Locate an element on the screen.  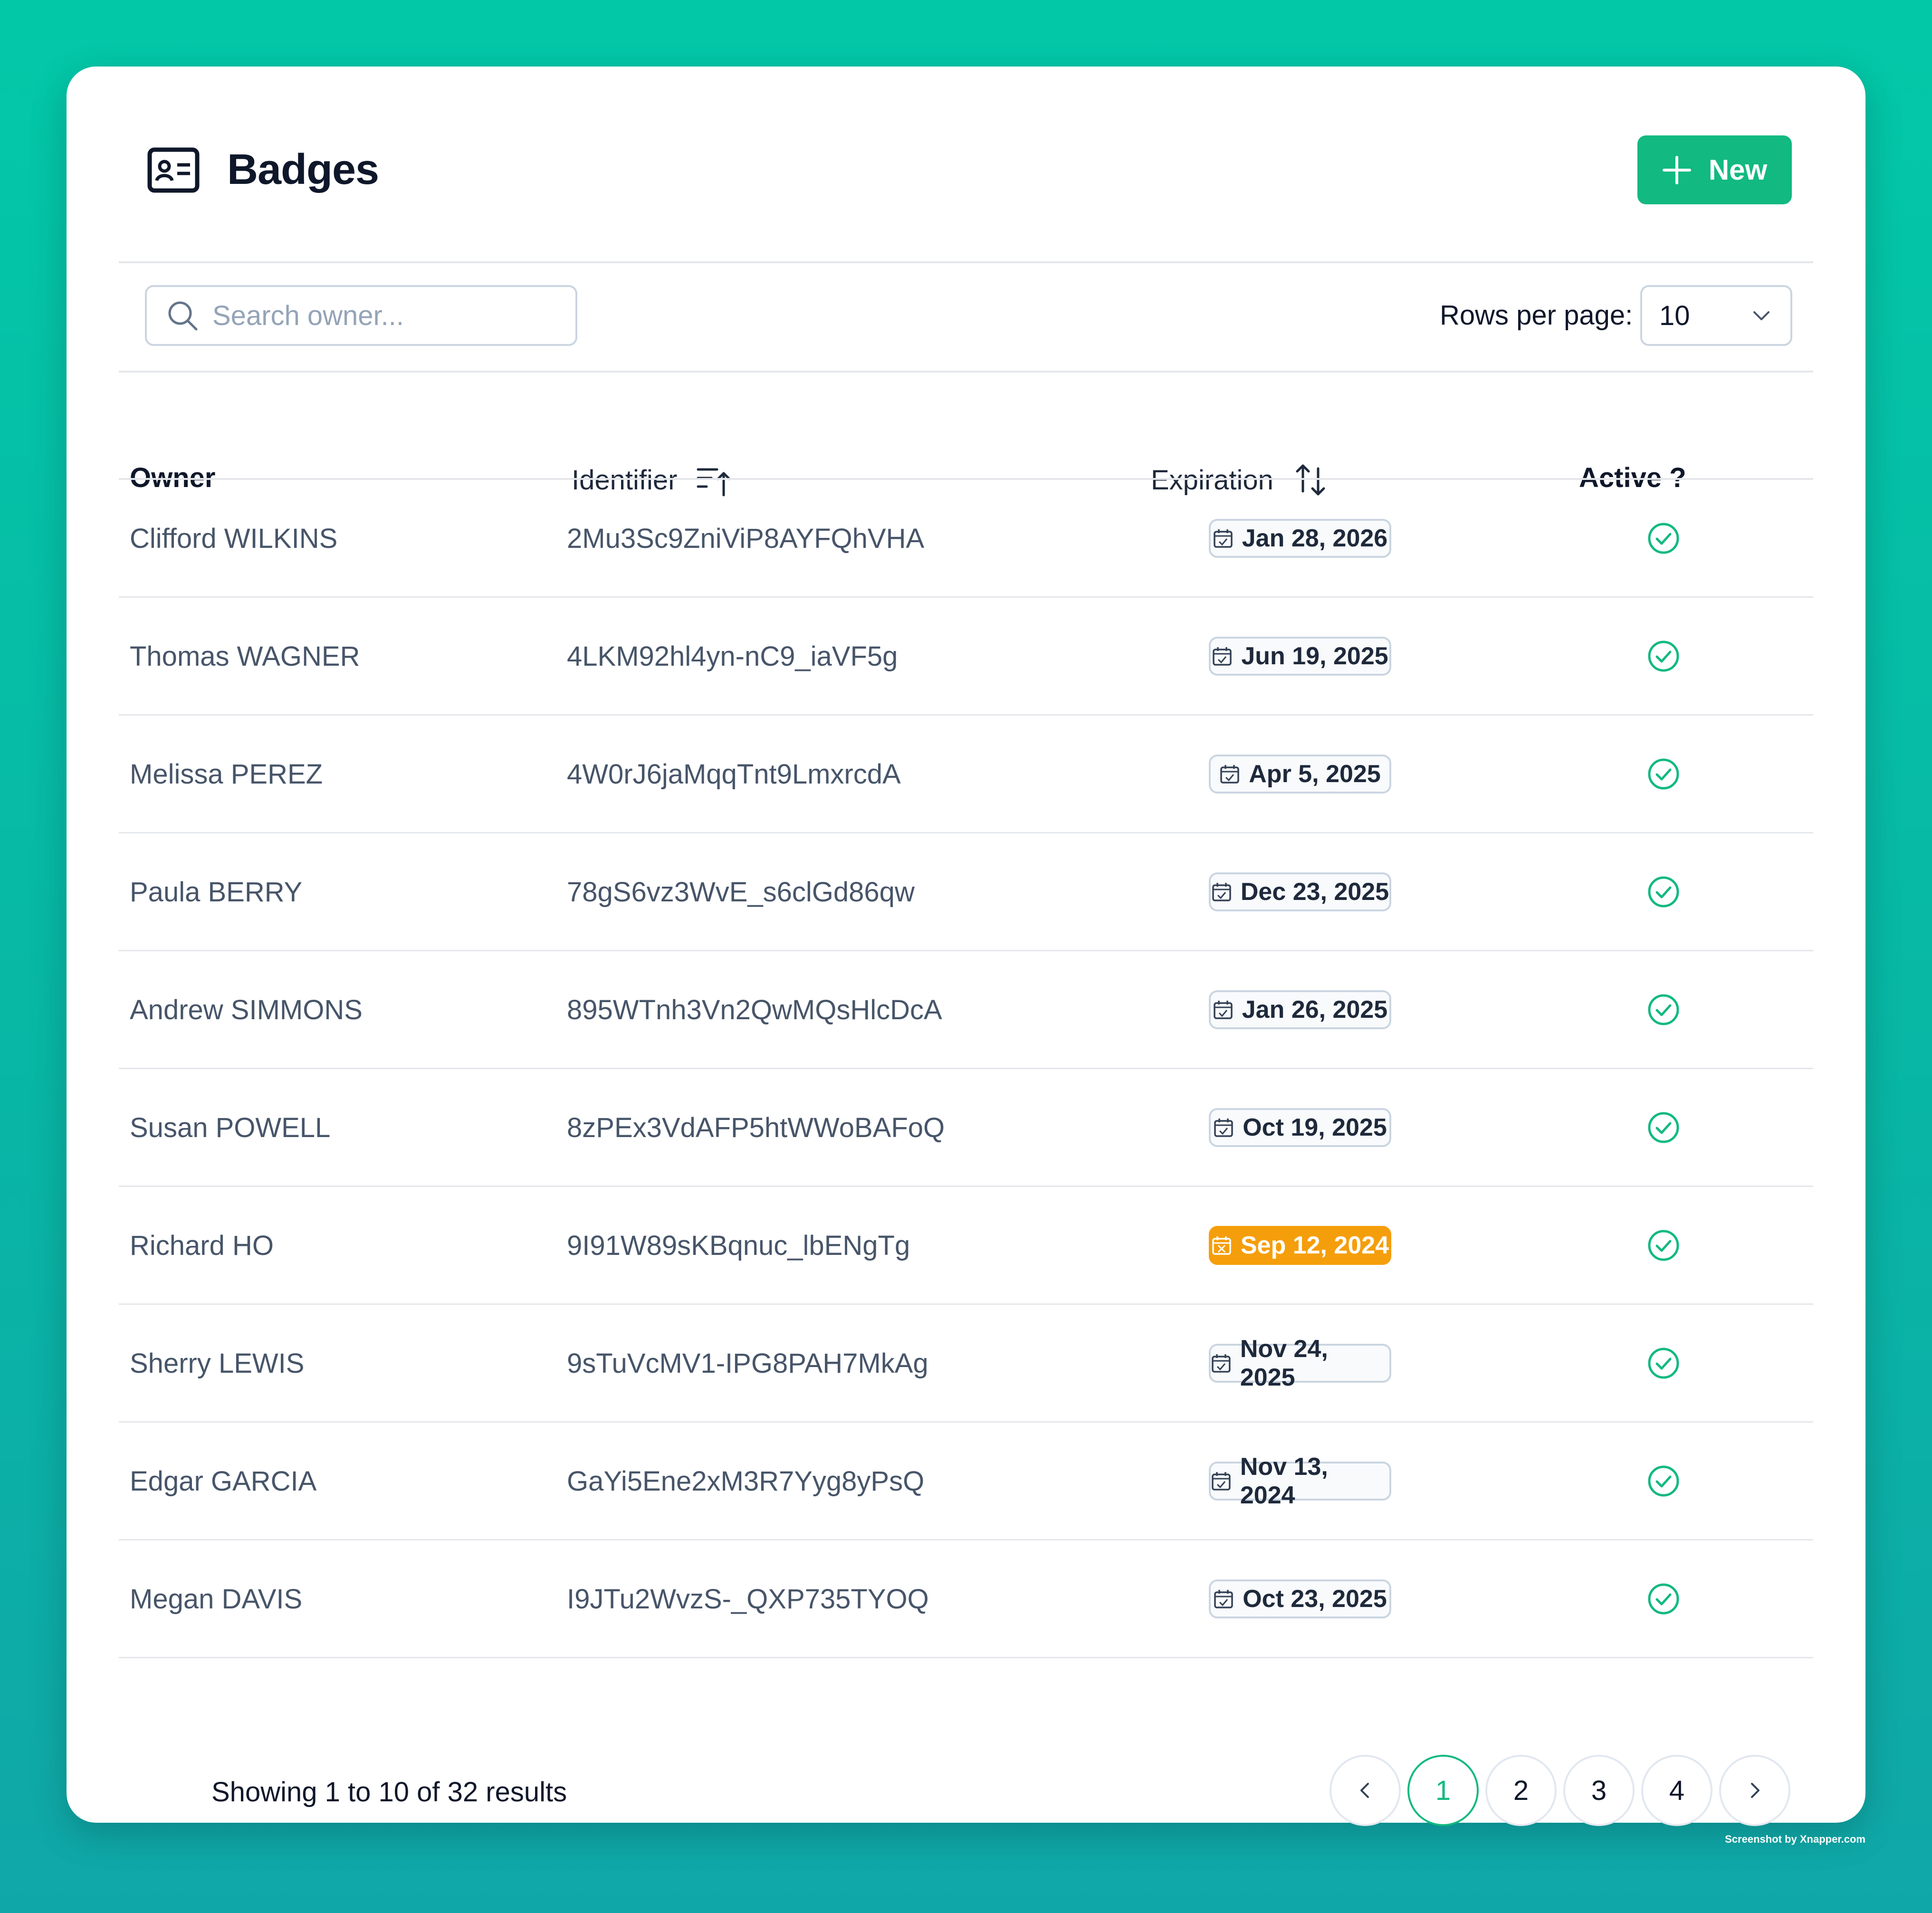
date-text: Jan 26, 2025 is located at coordinates (1315, 1009).